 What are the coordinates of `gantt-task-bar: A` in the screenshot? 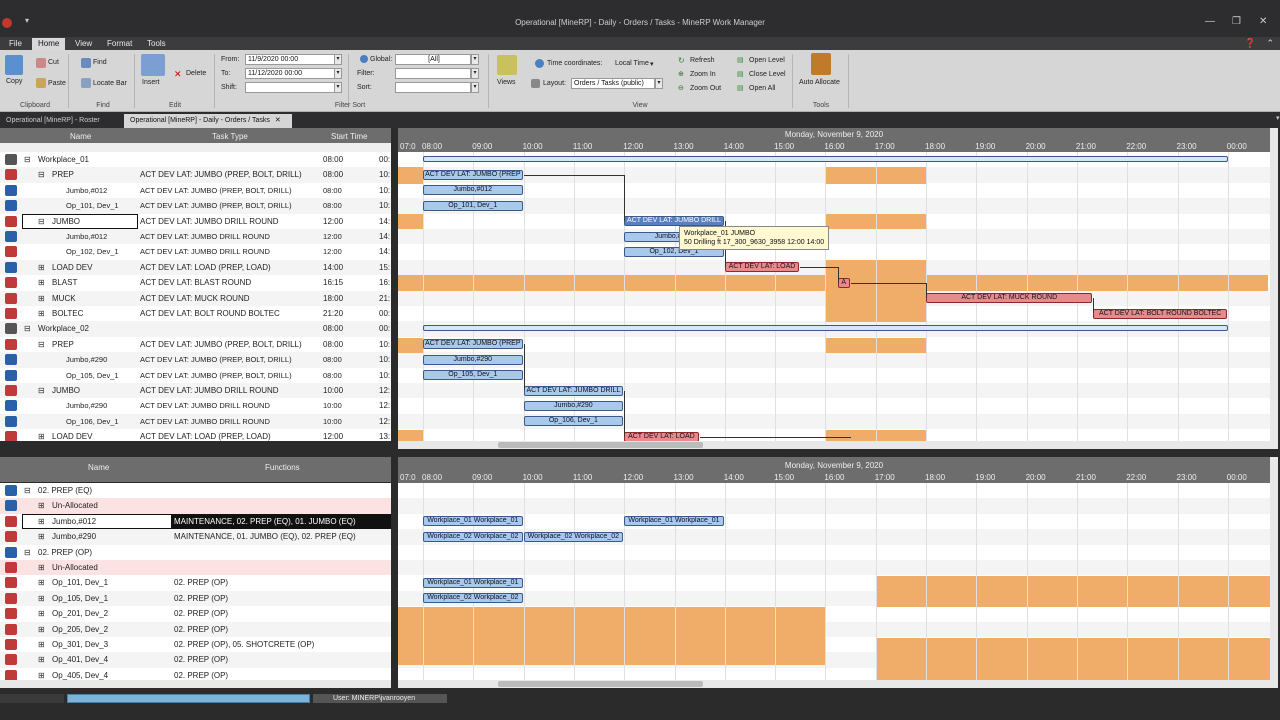 It's located at (843, 282).